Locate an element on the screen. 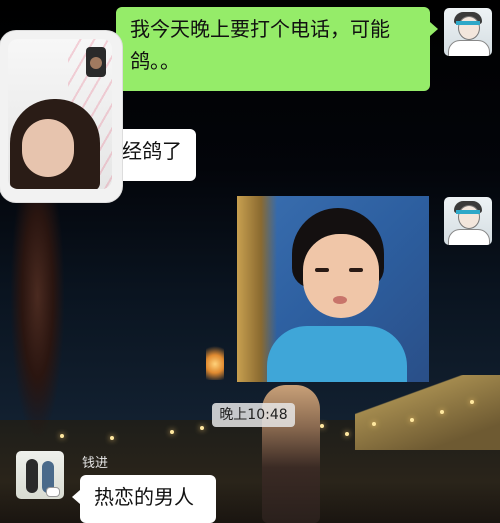 The image size is (500, 523). self-video-thumbnail is located at coordinates (96, 62).